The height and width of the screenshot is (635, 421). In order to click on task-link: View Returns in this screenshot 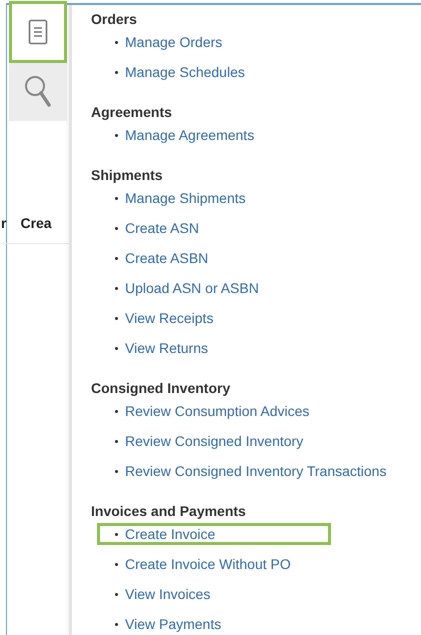, I will do `click(154, 348)`.